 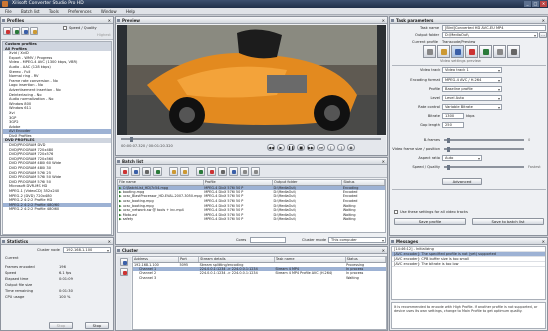 What do you see at coordinates (244, 171) in the screenshot?
I see `info-button` at bounding box center [244, 171].